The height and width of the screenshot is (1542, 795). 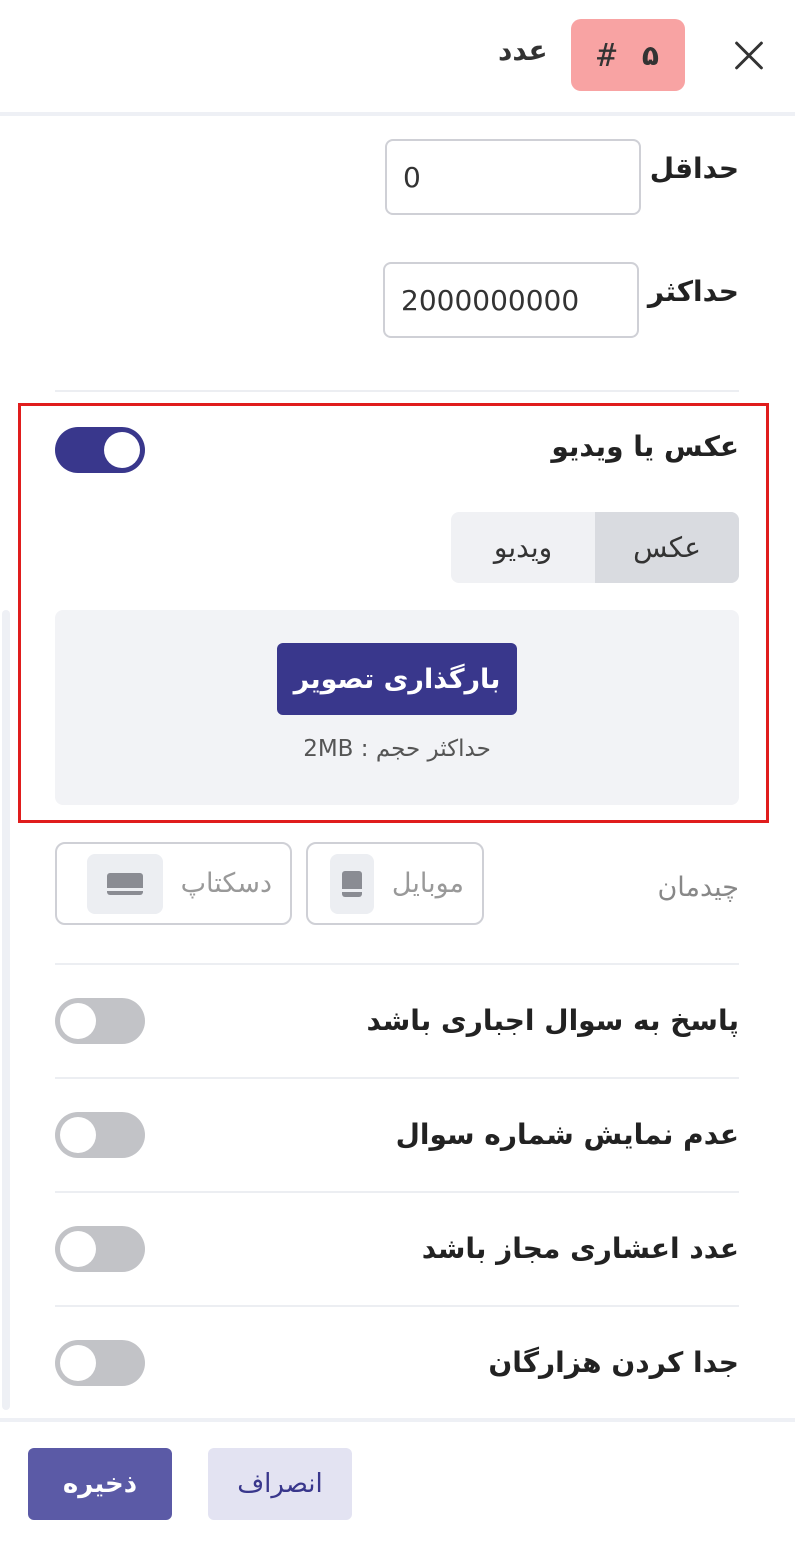 What do you see at coordinates (645, 446) in the screenshot?
I see `media-toggle-label: عکس یا ویدیو` at bounding box center [645, 446].